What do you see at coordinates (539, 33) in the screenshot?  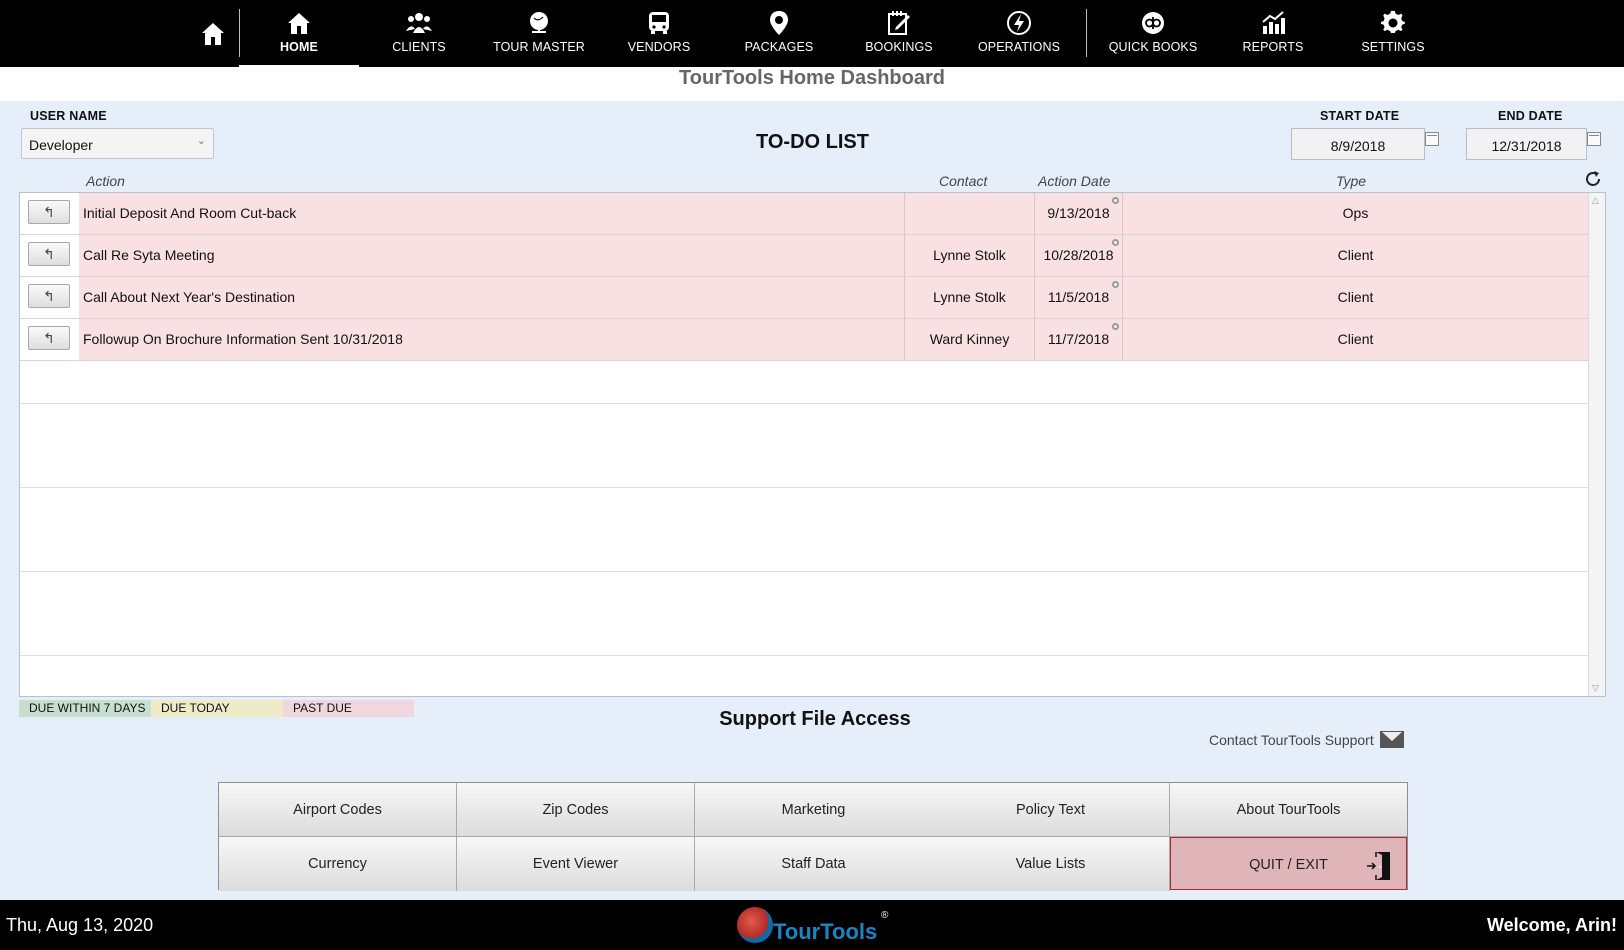 I see `nav-tour-master: TOUR MASTER` at bounding box center [539, 33].